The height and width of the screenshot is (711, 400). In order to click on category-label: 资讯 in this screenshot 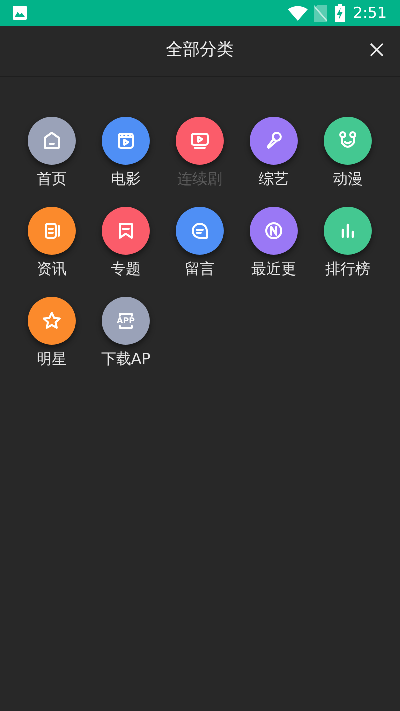, I will do `click(52, 269)`.